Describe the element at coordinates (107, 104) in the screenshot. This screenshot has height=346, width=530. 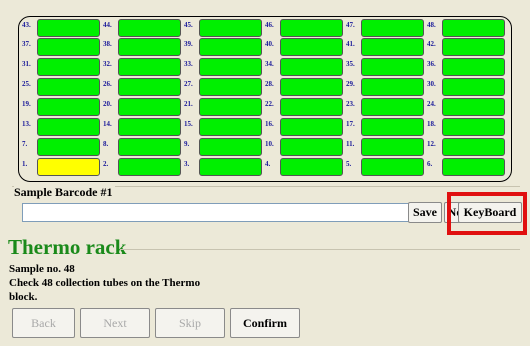
I see `tube-number: 20.` at that location.